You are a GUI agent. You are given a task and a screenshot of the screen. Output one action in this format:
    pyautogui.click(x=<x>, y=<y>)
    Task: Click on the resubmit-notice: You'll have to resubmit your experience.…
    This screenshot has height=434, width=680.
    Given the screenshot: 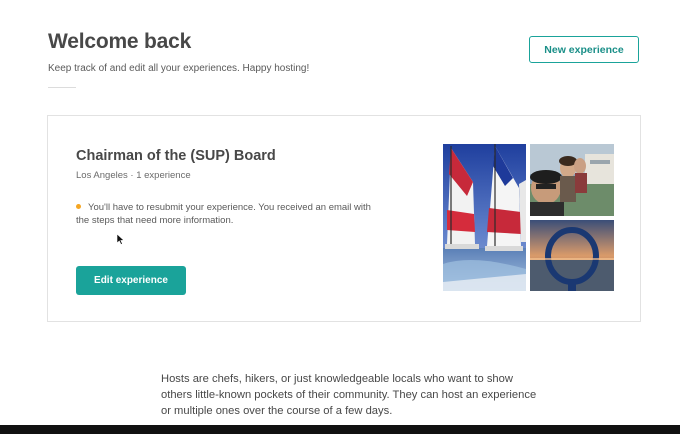 What is the action you would take?
    pyautogui.click(x=231, y=214)
    